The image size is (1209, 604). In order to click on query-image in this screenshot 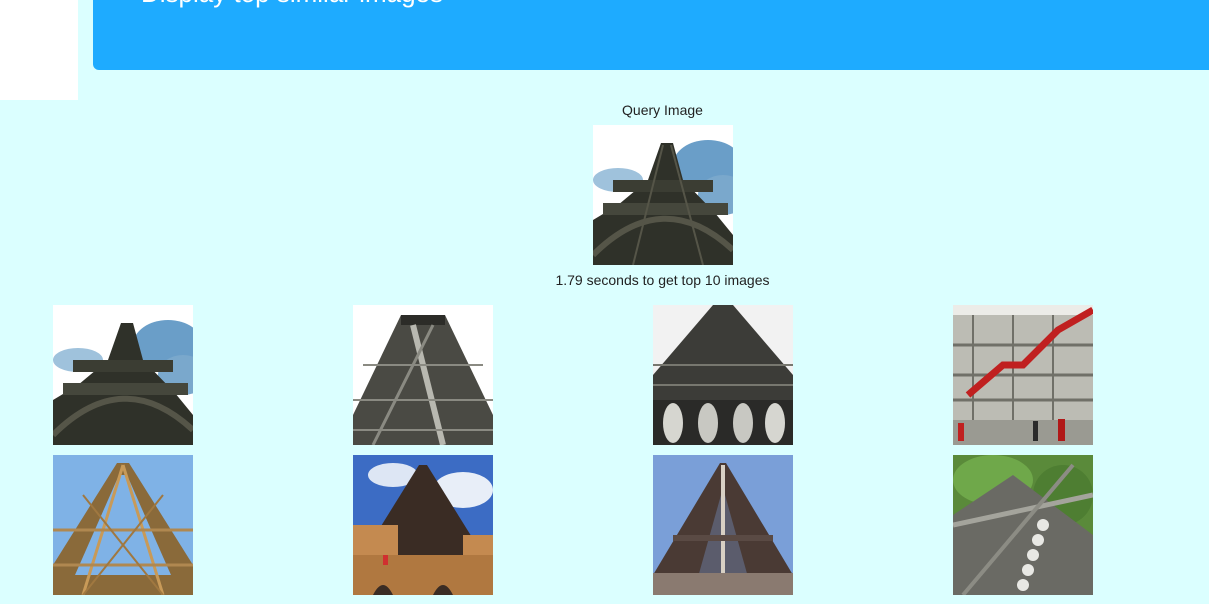, I will do `click(663, 195)`.